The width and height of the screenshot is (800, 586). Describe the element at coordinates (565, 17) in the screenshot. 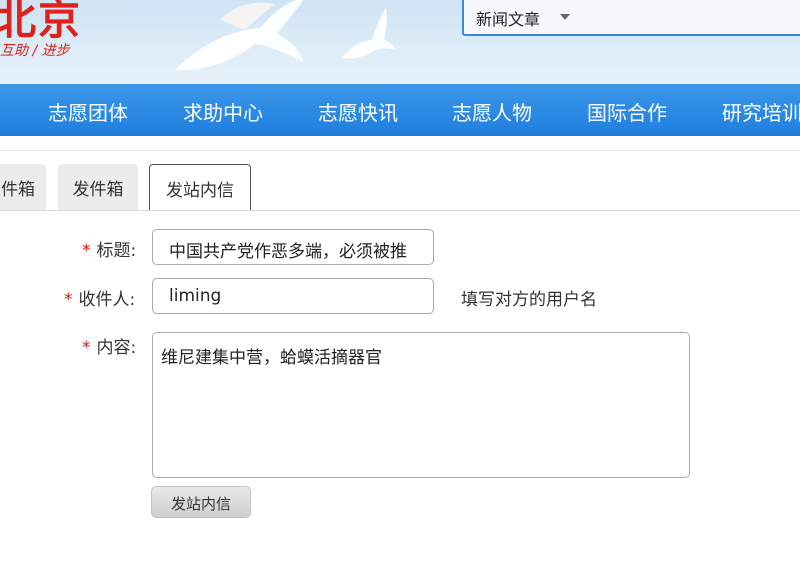

I see `chevron-down-icon` at that location.